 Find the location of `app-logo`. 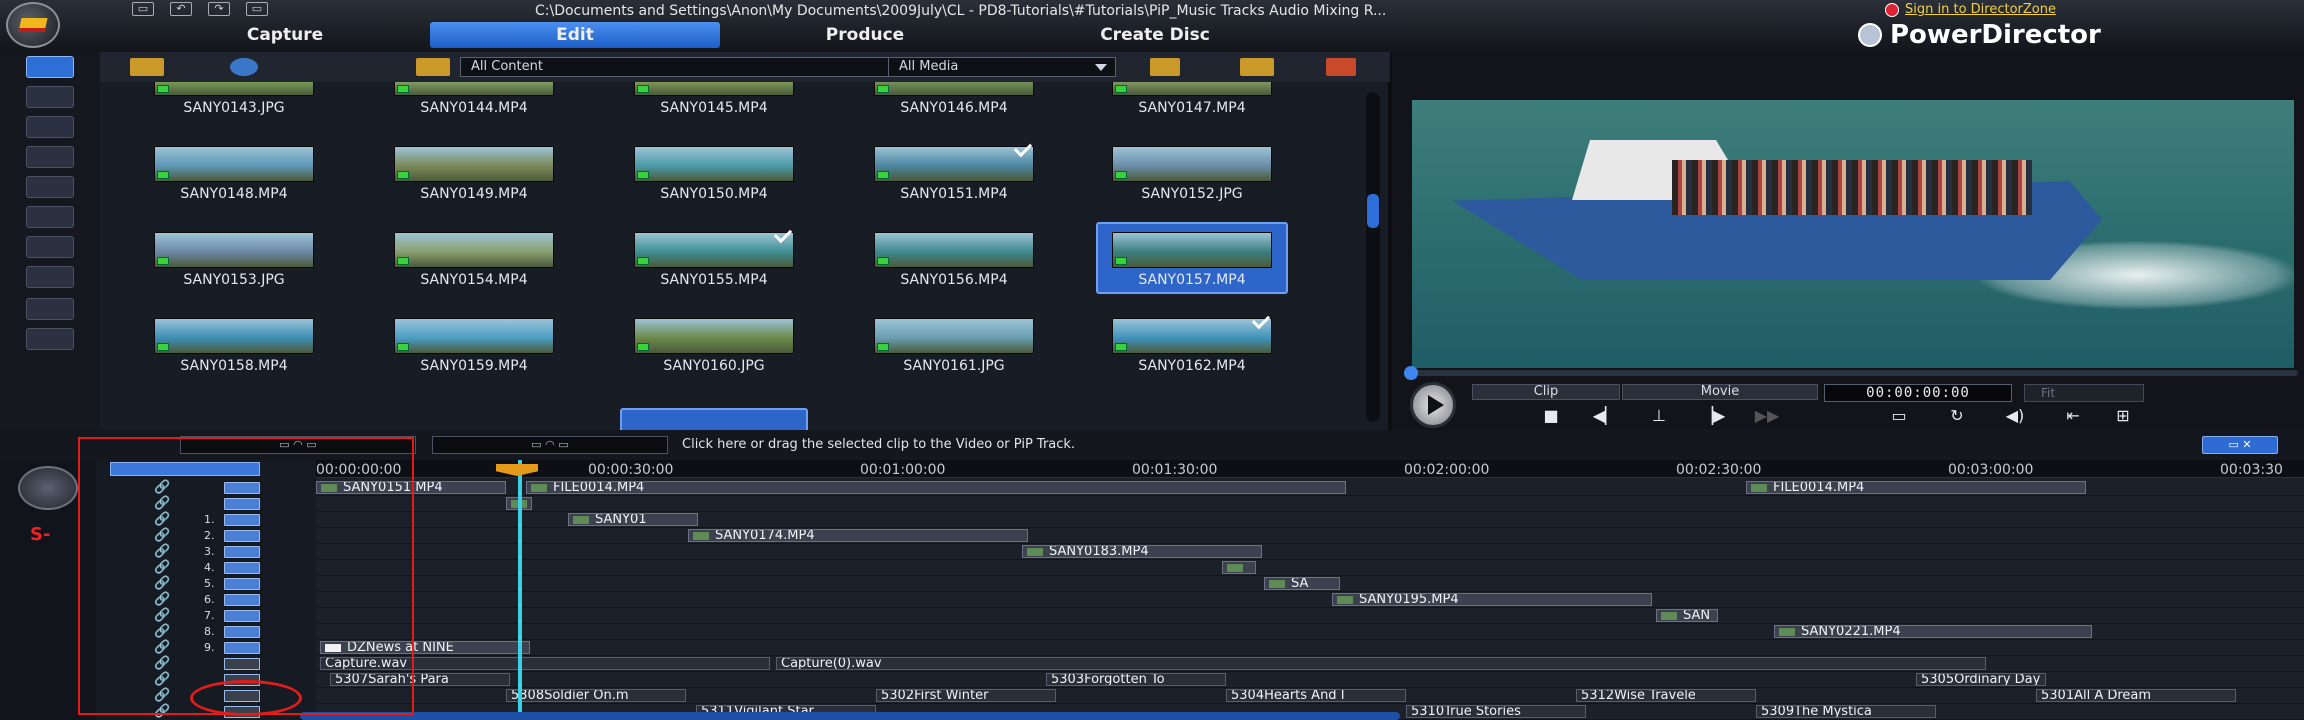

app-logo is located at coordinates (33, 25).